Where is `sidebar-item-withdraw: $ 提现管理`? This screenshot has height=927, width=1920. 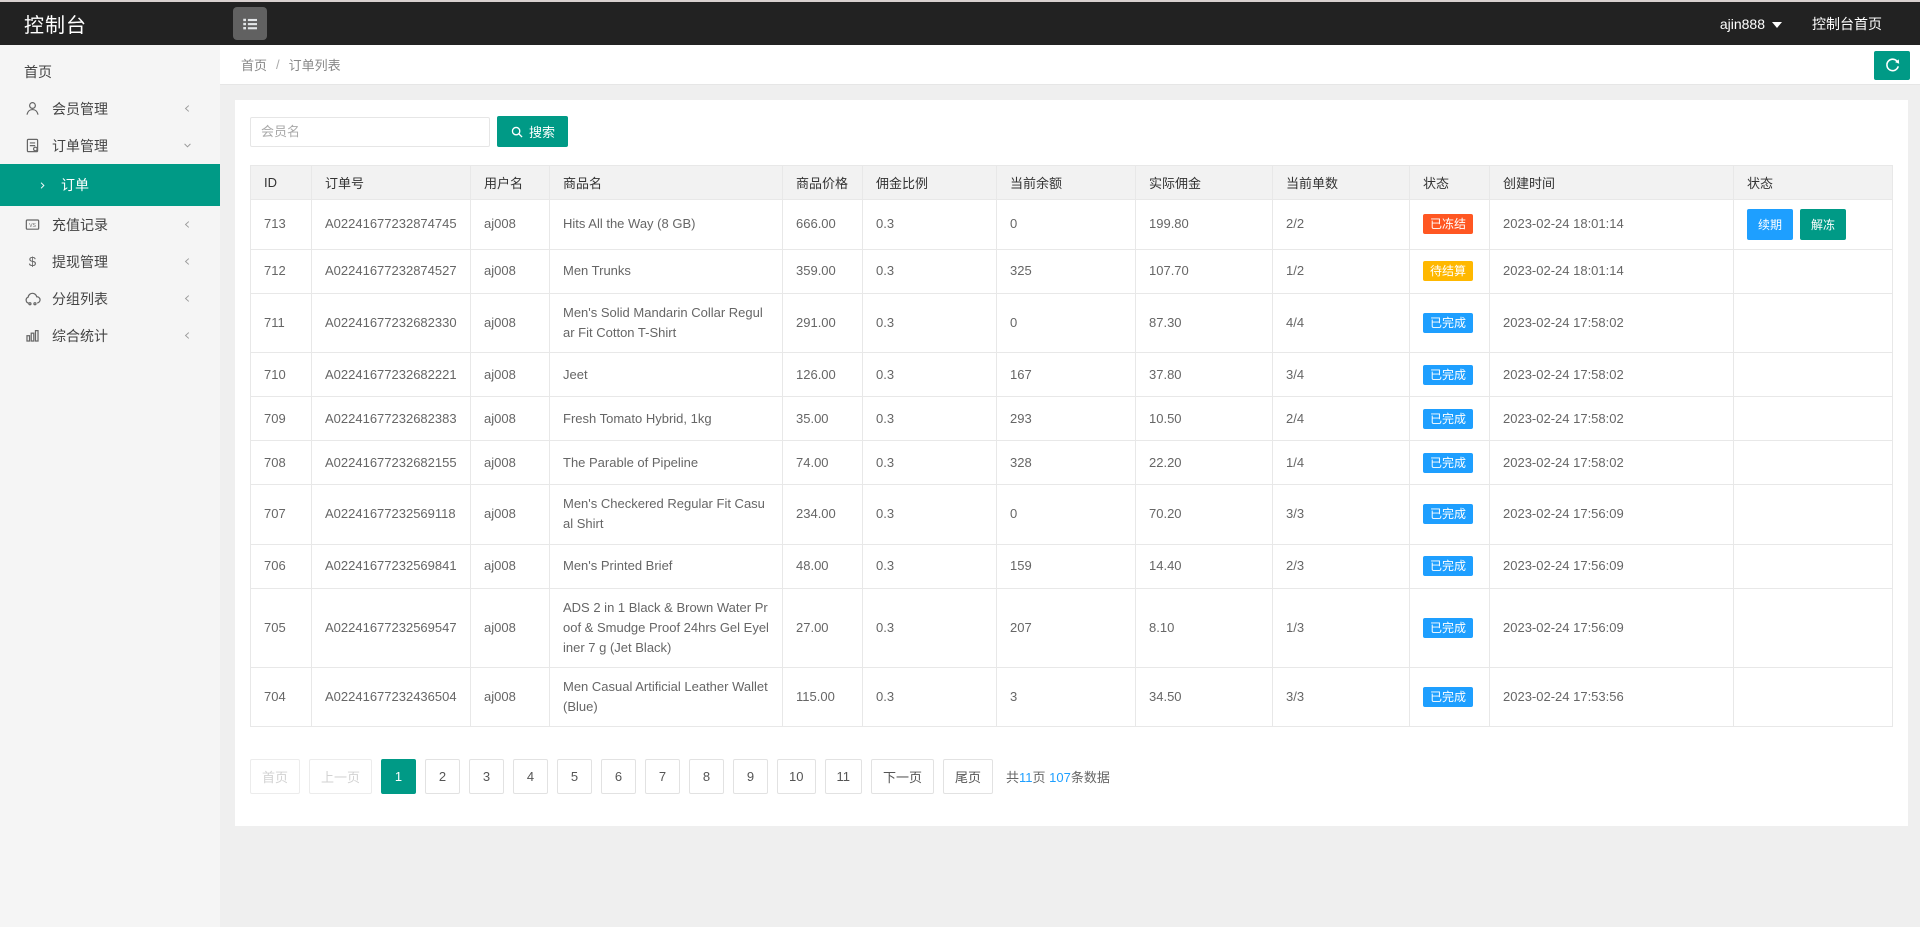 sidebar-item-withdraw: $ 提现管理 is located at coordinates (110, 261).